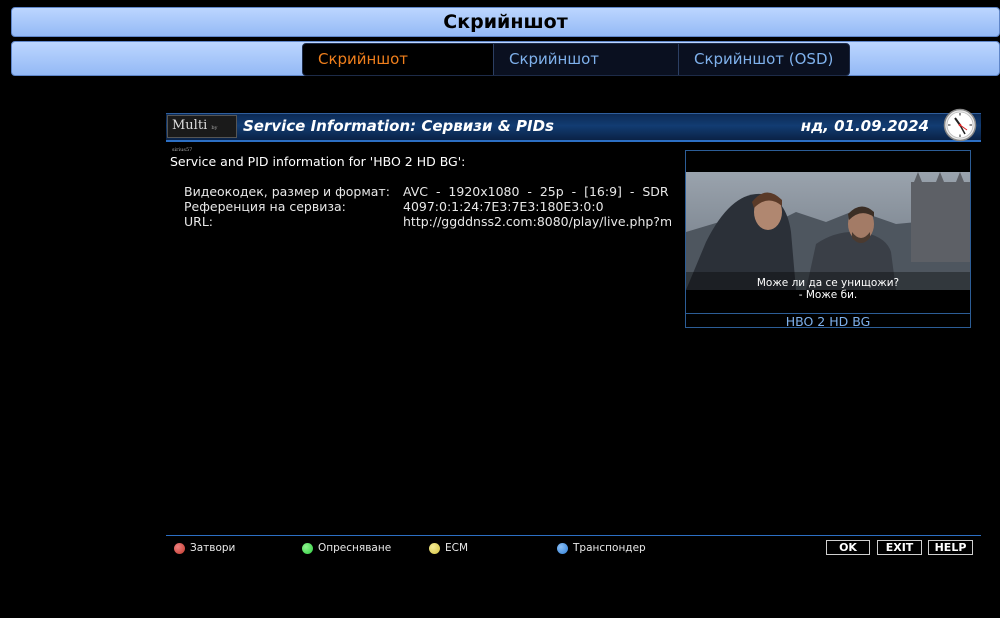 This screenshot has height=618, width=1000. Describe the element at coordinates (864, 126) in the screenshot. I see `date-display: нд, 01.09.2024` at that location.